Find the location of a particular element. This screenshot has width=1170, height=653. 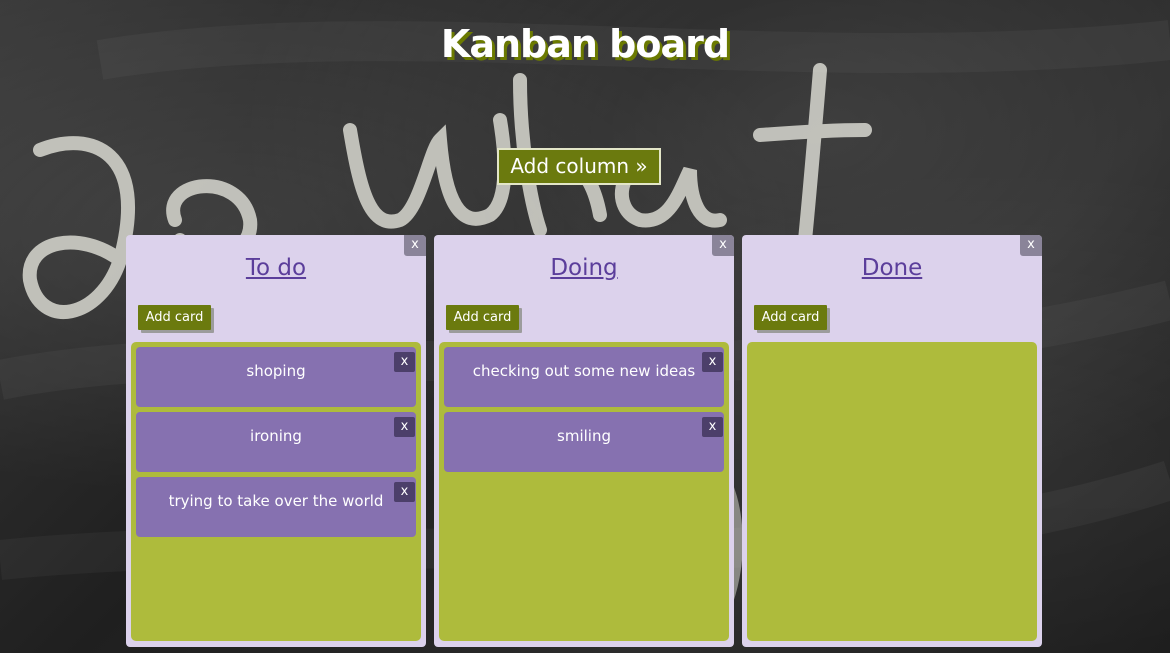

card-text: checking out some new ideas is located at coordinates (584, 371).